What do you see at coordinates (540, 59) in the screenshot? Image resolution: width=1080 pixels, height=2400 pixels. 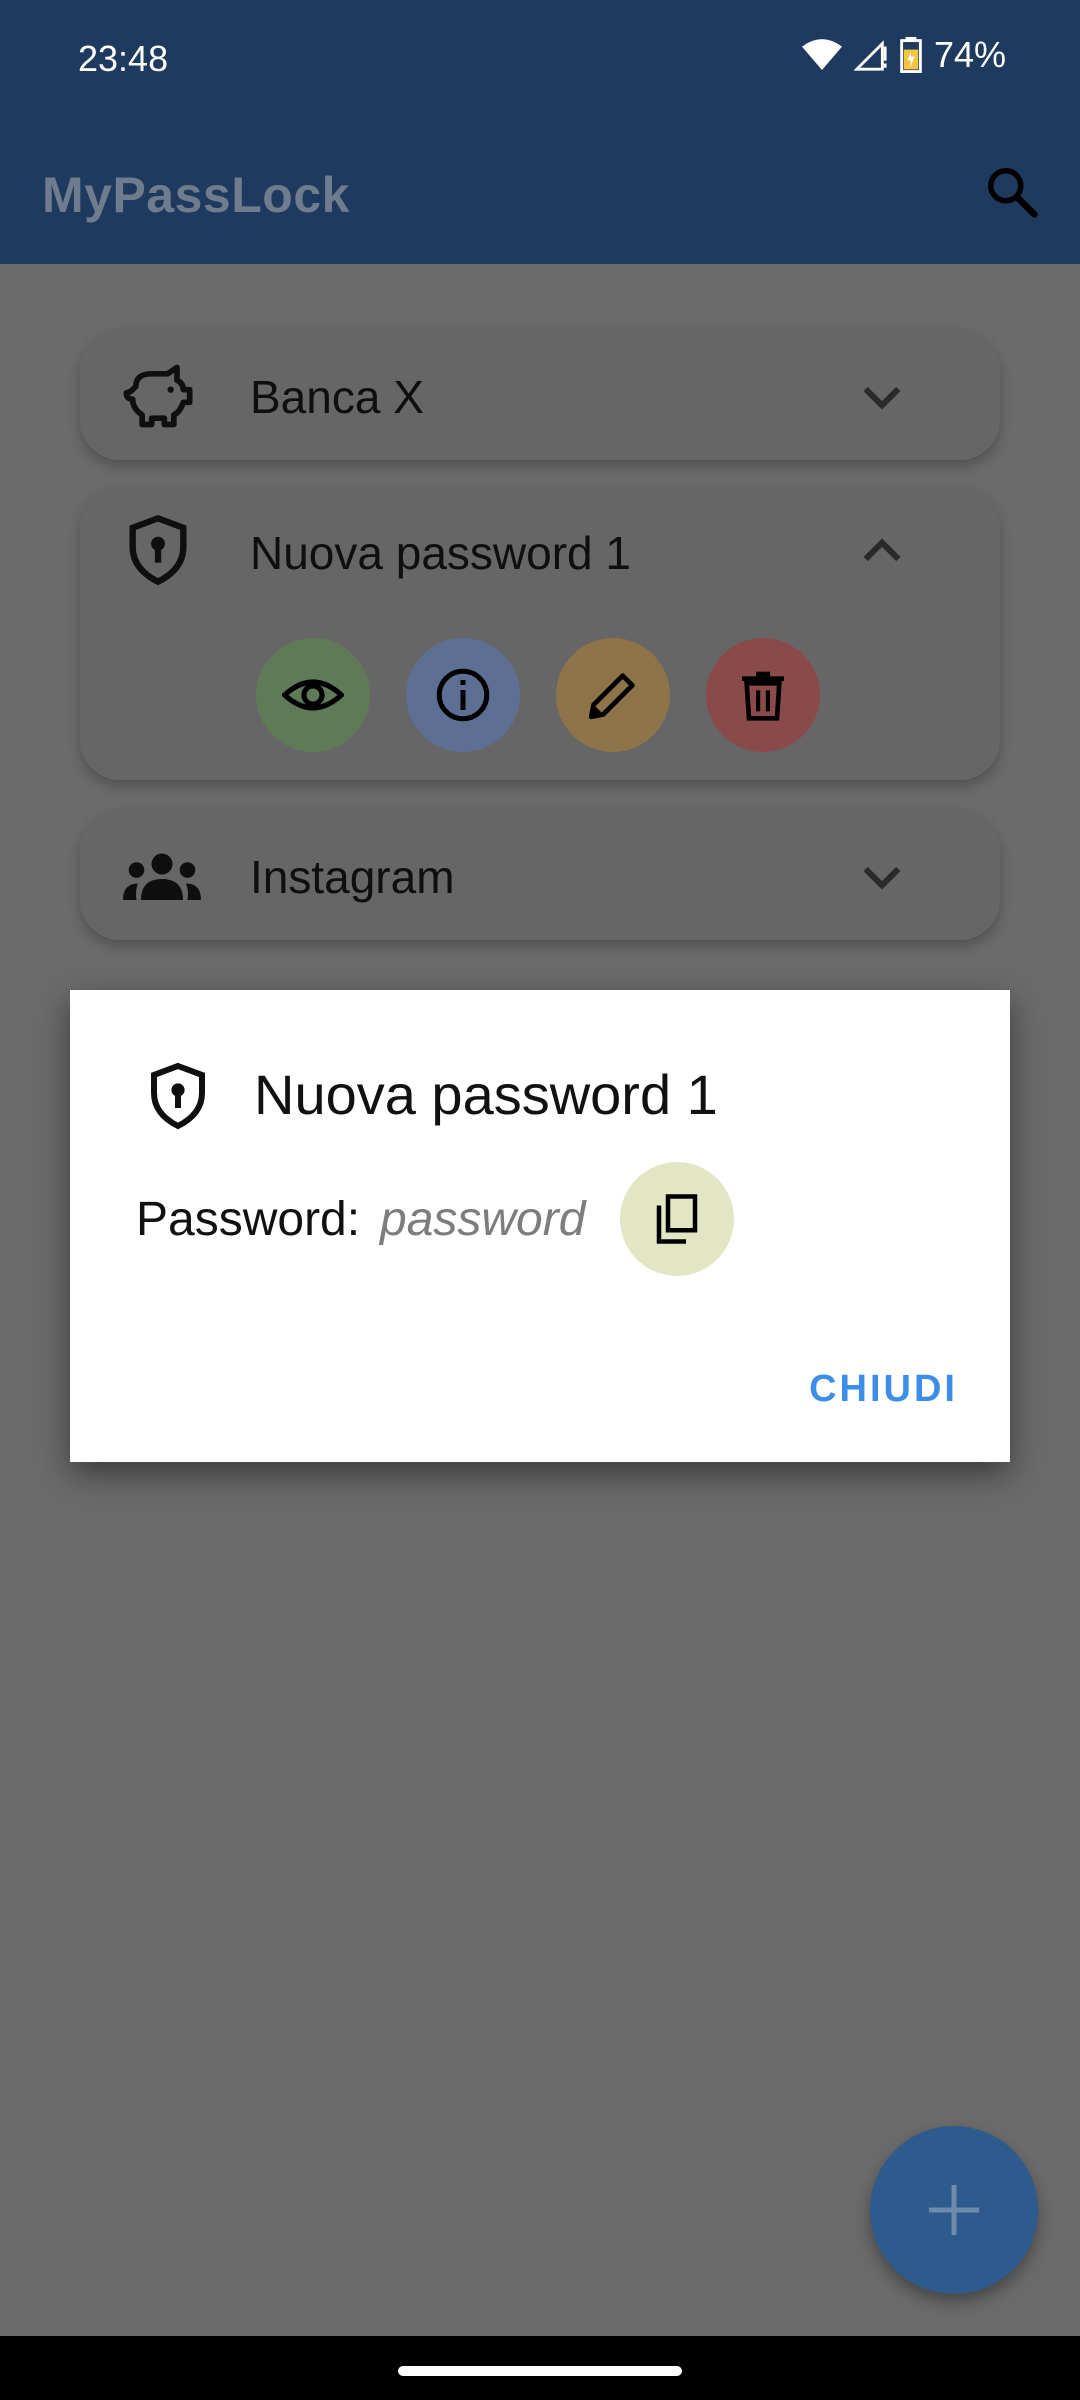 I see `status-bar: 23:48 74%` at bounding box center [540, 59].